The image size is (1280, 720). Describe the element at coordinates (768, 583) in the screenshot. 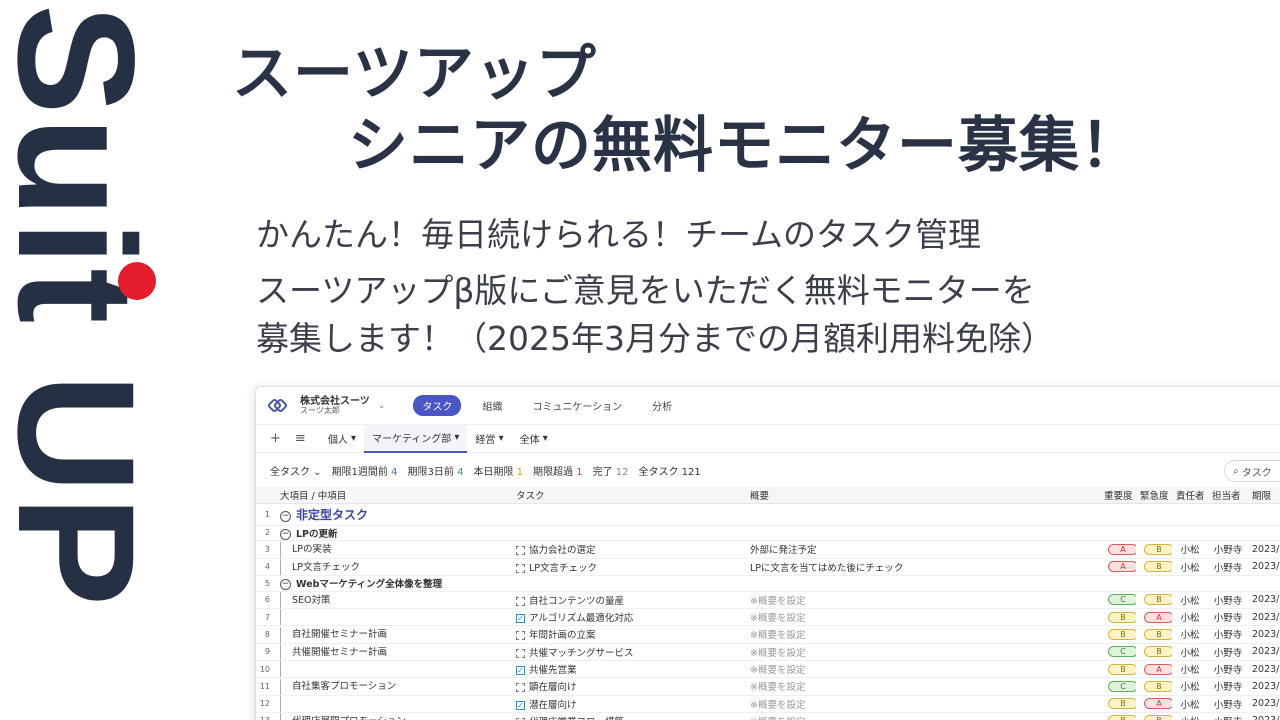

I see `table-row-group: 5 − Webマーケティング全体像を整理` at that location.